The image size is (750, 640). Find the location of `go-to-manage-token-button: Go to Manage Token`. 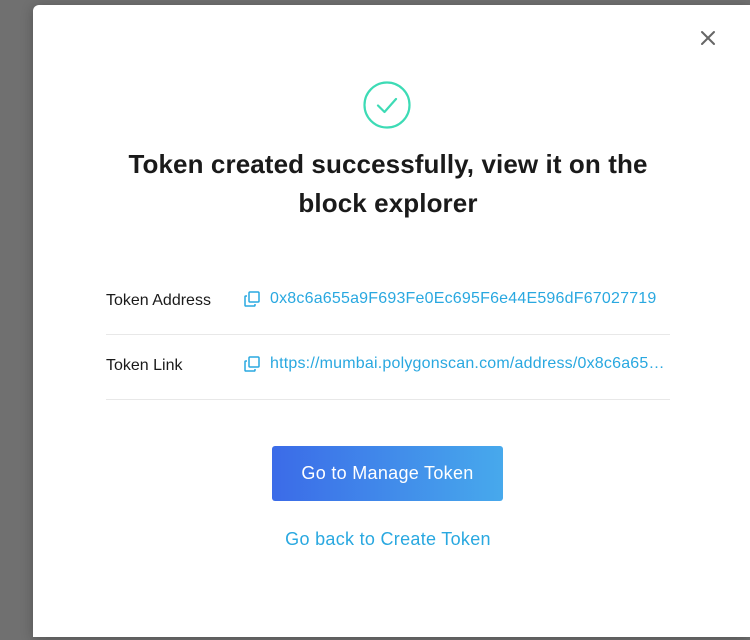

go-to-manage-token-button: Go to Manage Token is located at coordinates (387, 473).